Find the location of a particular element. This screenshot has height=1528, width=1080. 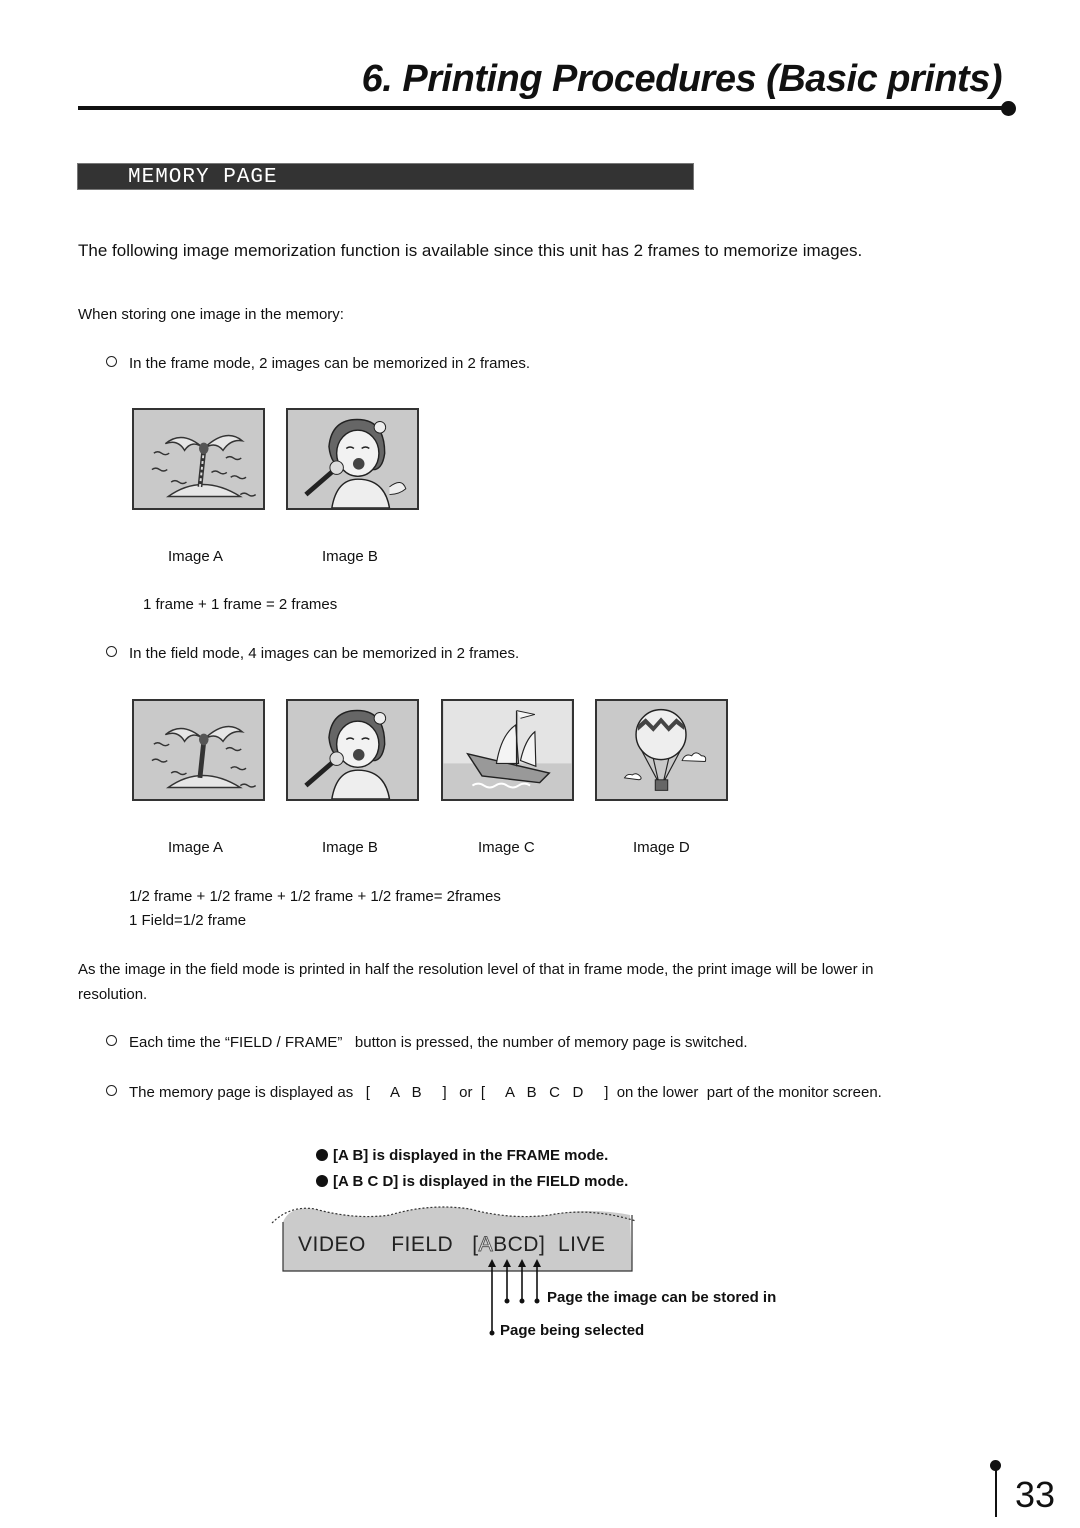

page-number-rule is located at coordinates (996, 1491).